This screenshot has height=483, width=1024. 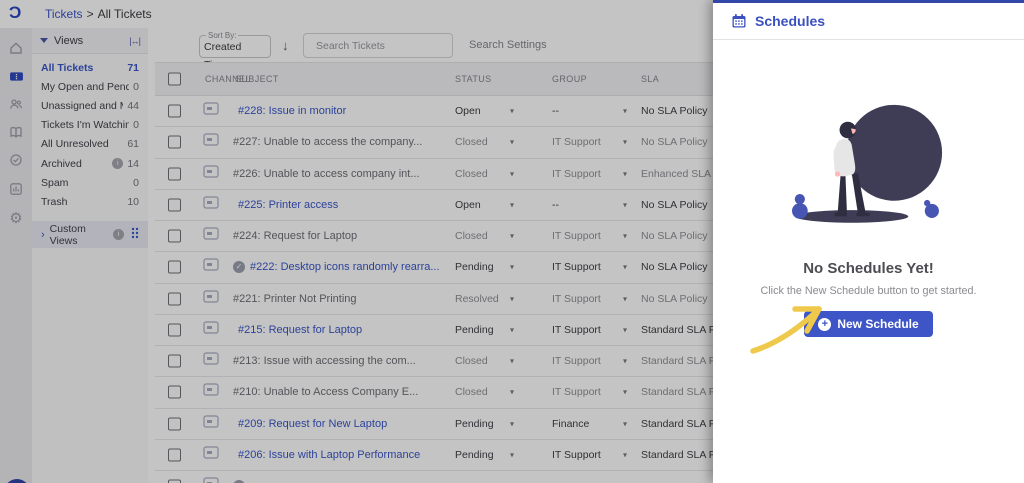 What do you see at coordinates (292, 111) in the screenshot?
I see `ticket-subject: #228: Issue in monitor` at bounding box center [292, 111].